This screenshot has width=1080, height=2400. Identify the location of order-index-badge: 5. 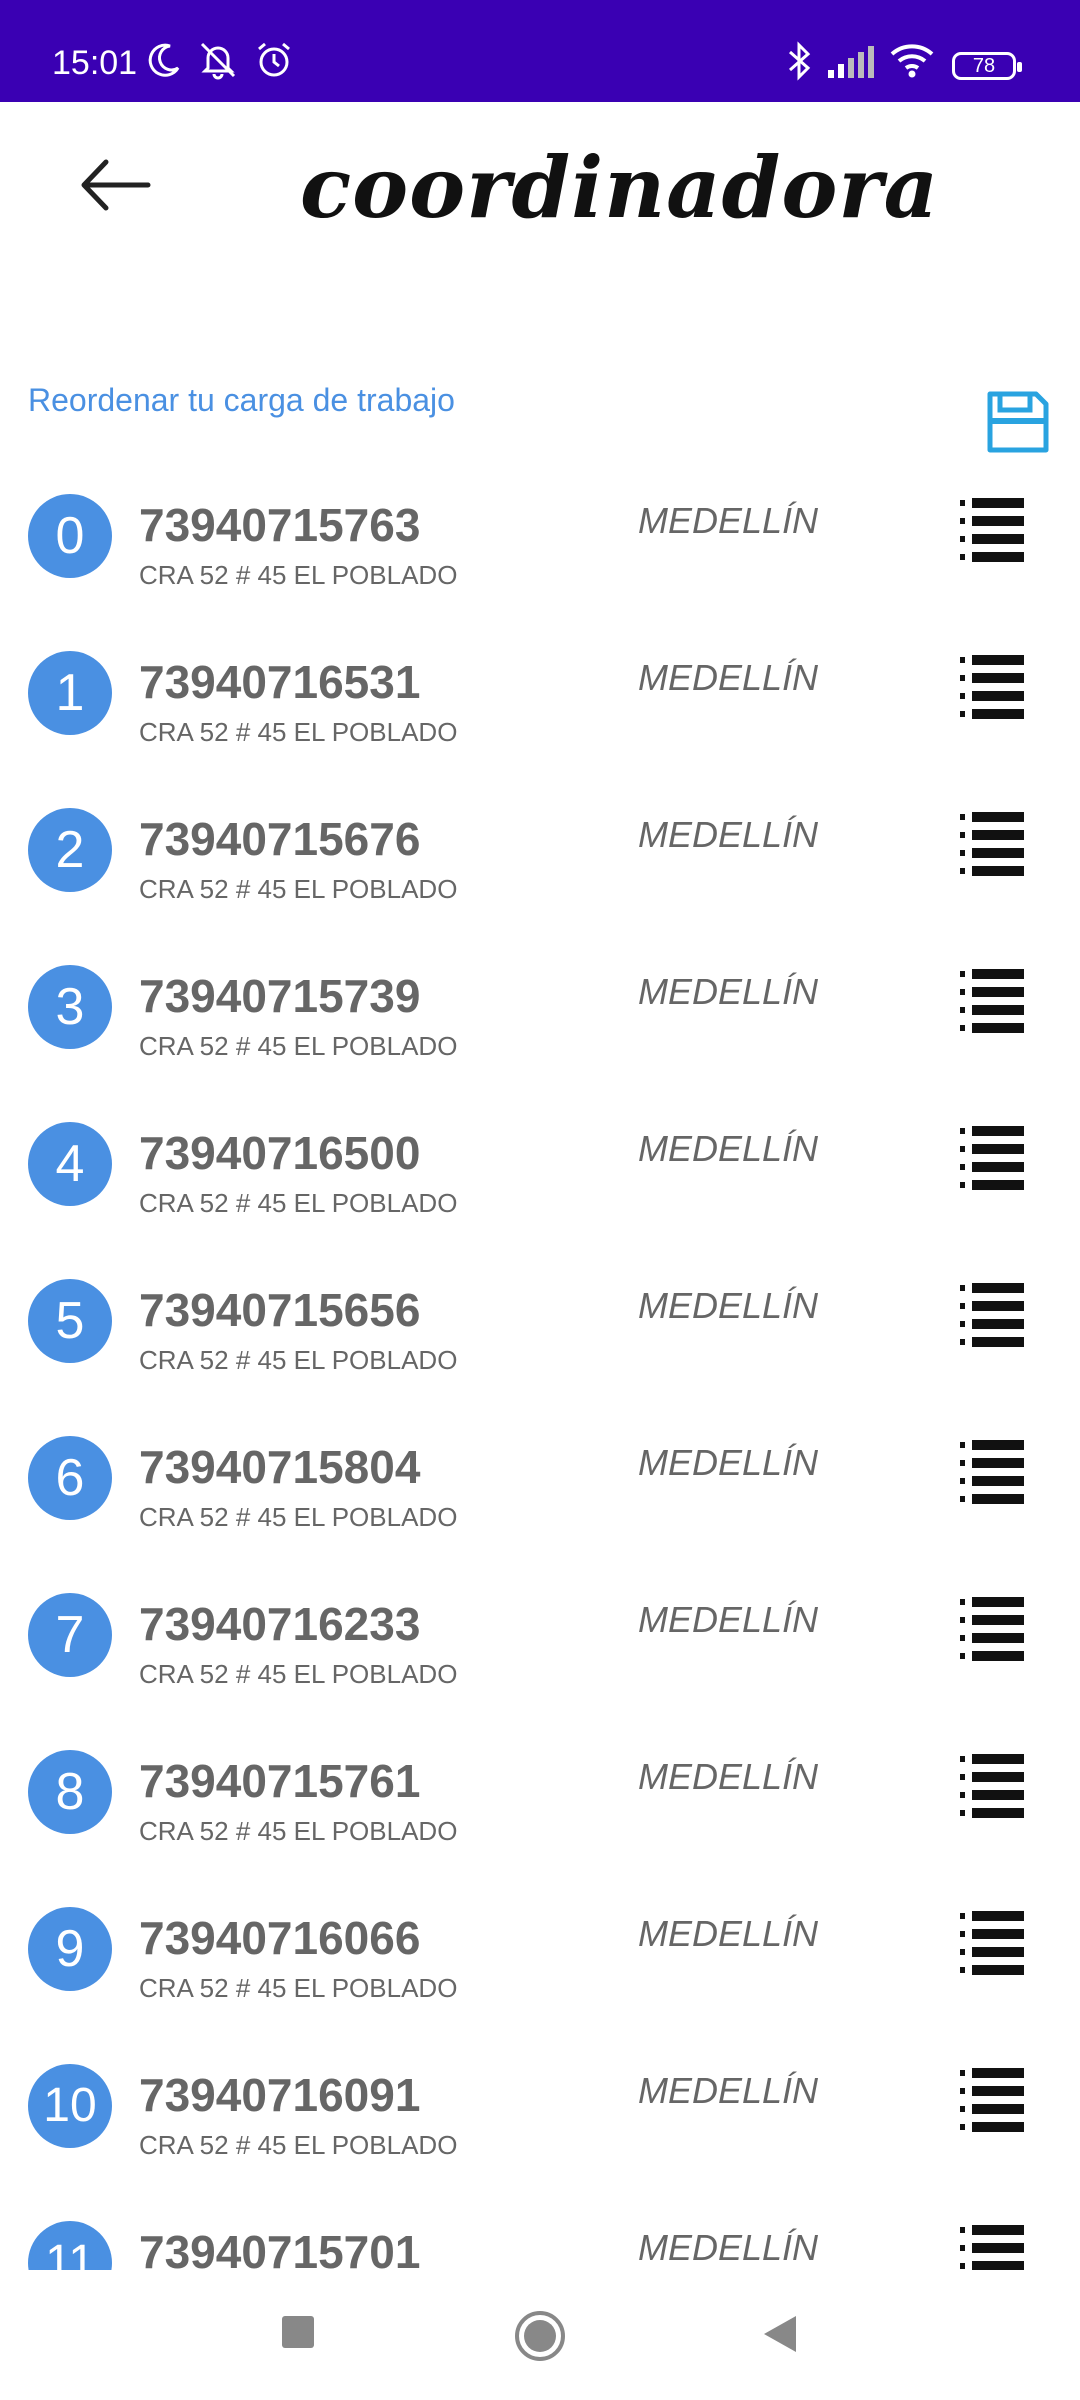
(70, 1321).